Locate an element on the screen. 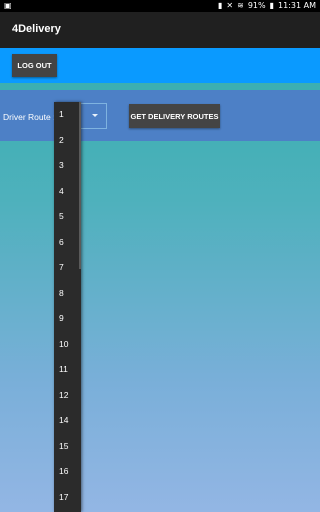 Image resolution: width=320 pixels, height=512 pixels. dropdown-option: 8 is located at coordinates (67, 294).